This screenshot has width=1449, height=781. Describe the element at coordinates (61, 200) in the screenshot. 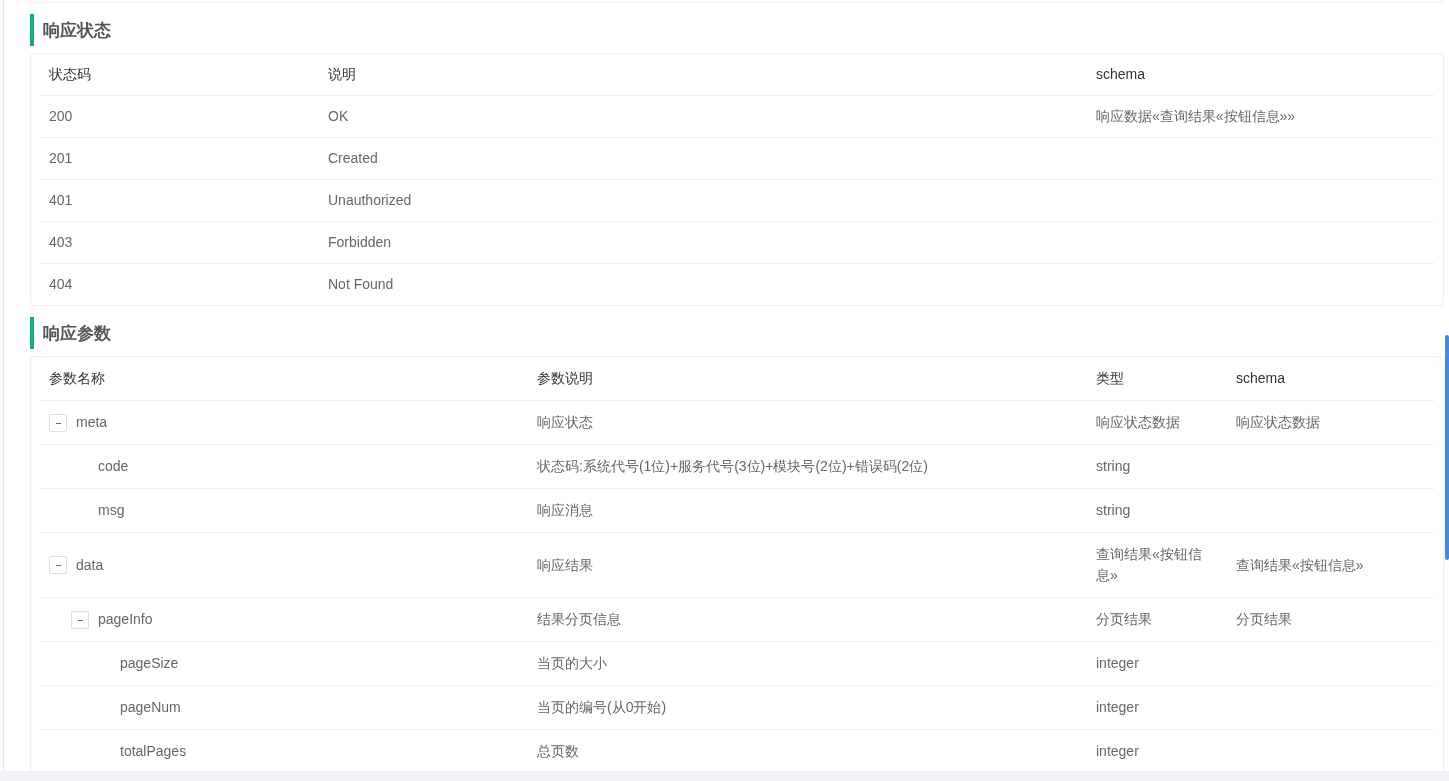

I see `table-cell-text: 401` at that location.